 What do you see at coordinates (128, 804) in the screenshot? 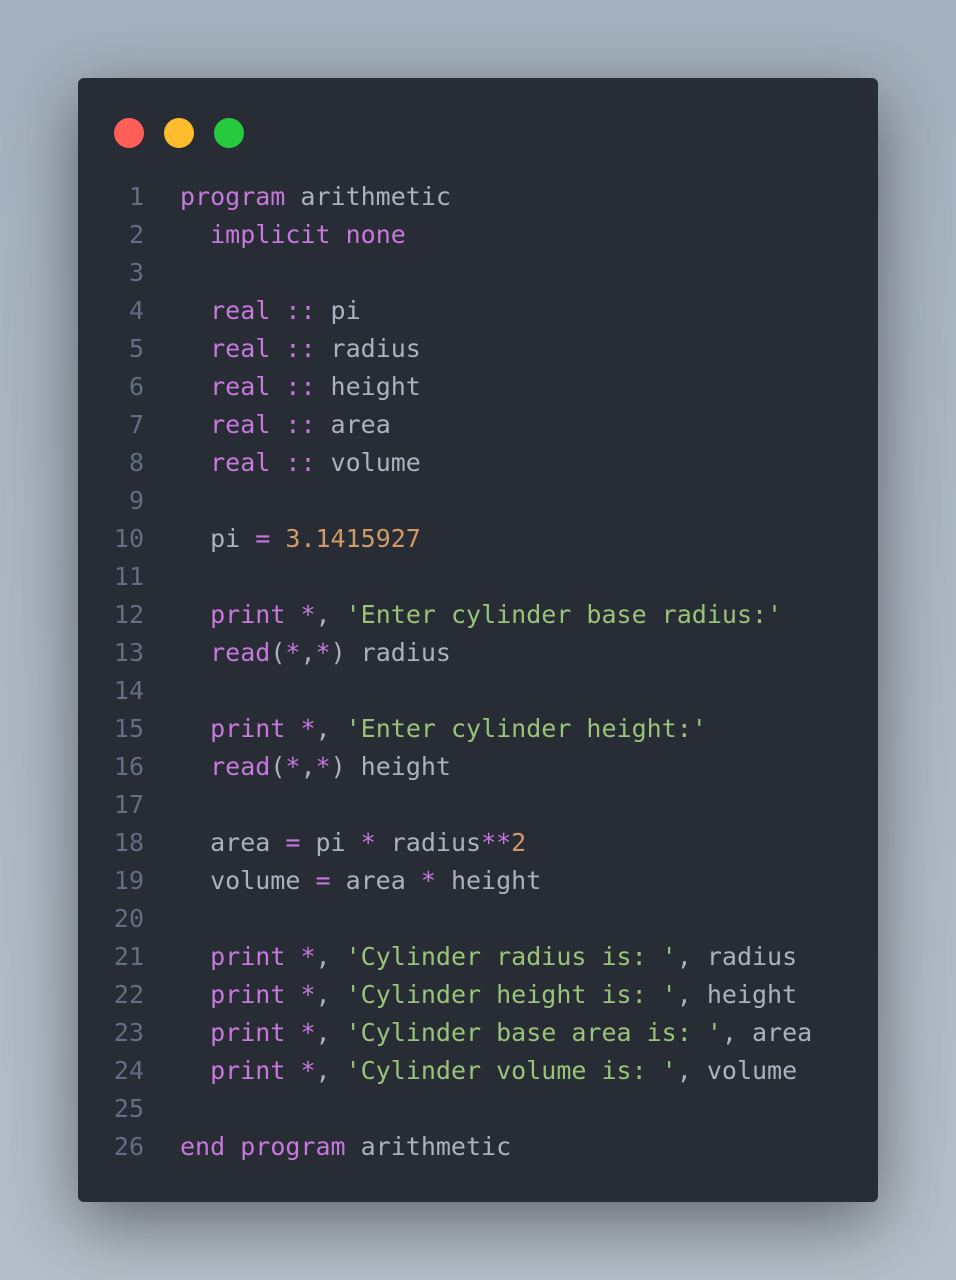
I see `line-number: 17` at bounding box center [128, 804].